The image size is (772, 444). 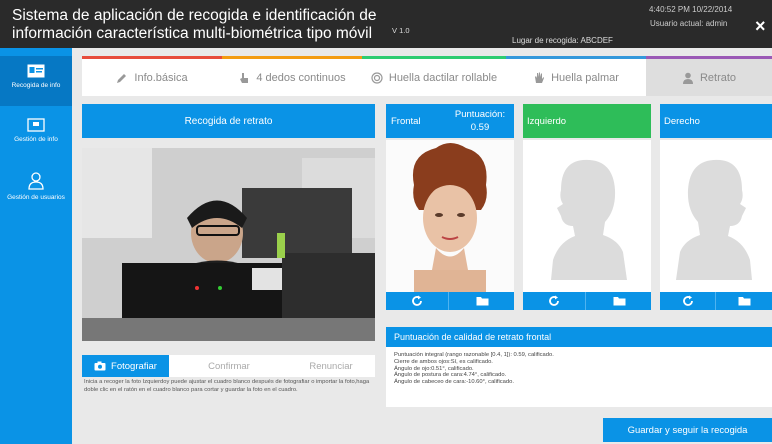 I want to click on id-card-icon, so click(x=36, y=71).